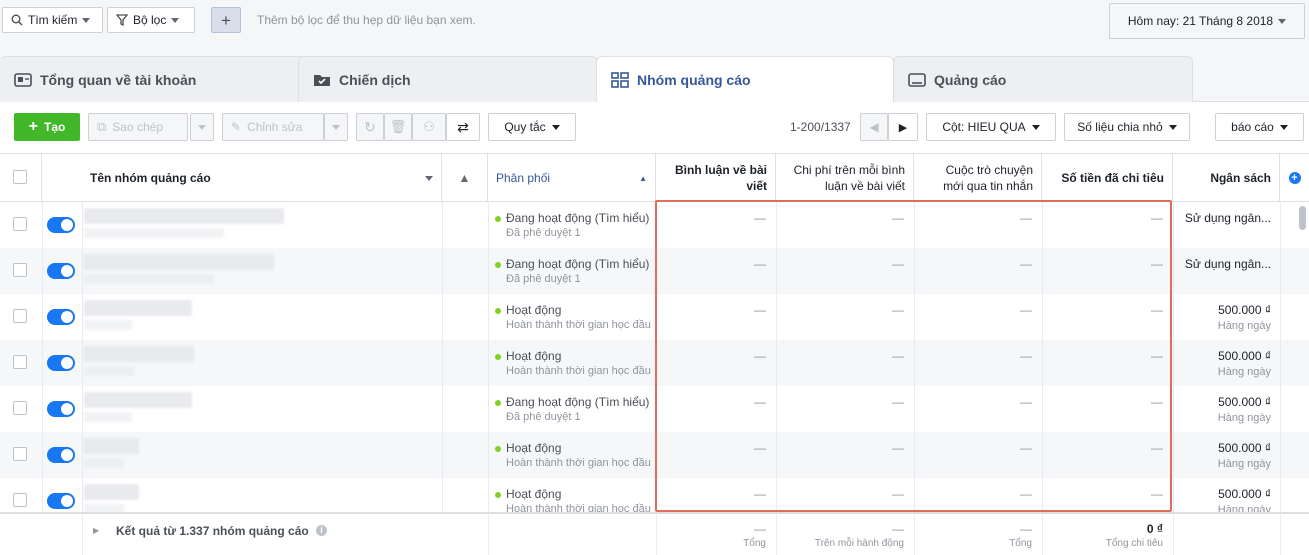 This screenshot has width=1309, height=555. Describe the element at coordinates (463, 127) in the screenshot. I see `preview-button: ⇄` at that location.